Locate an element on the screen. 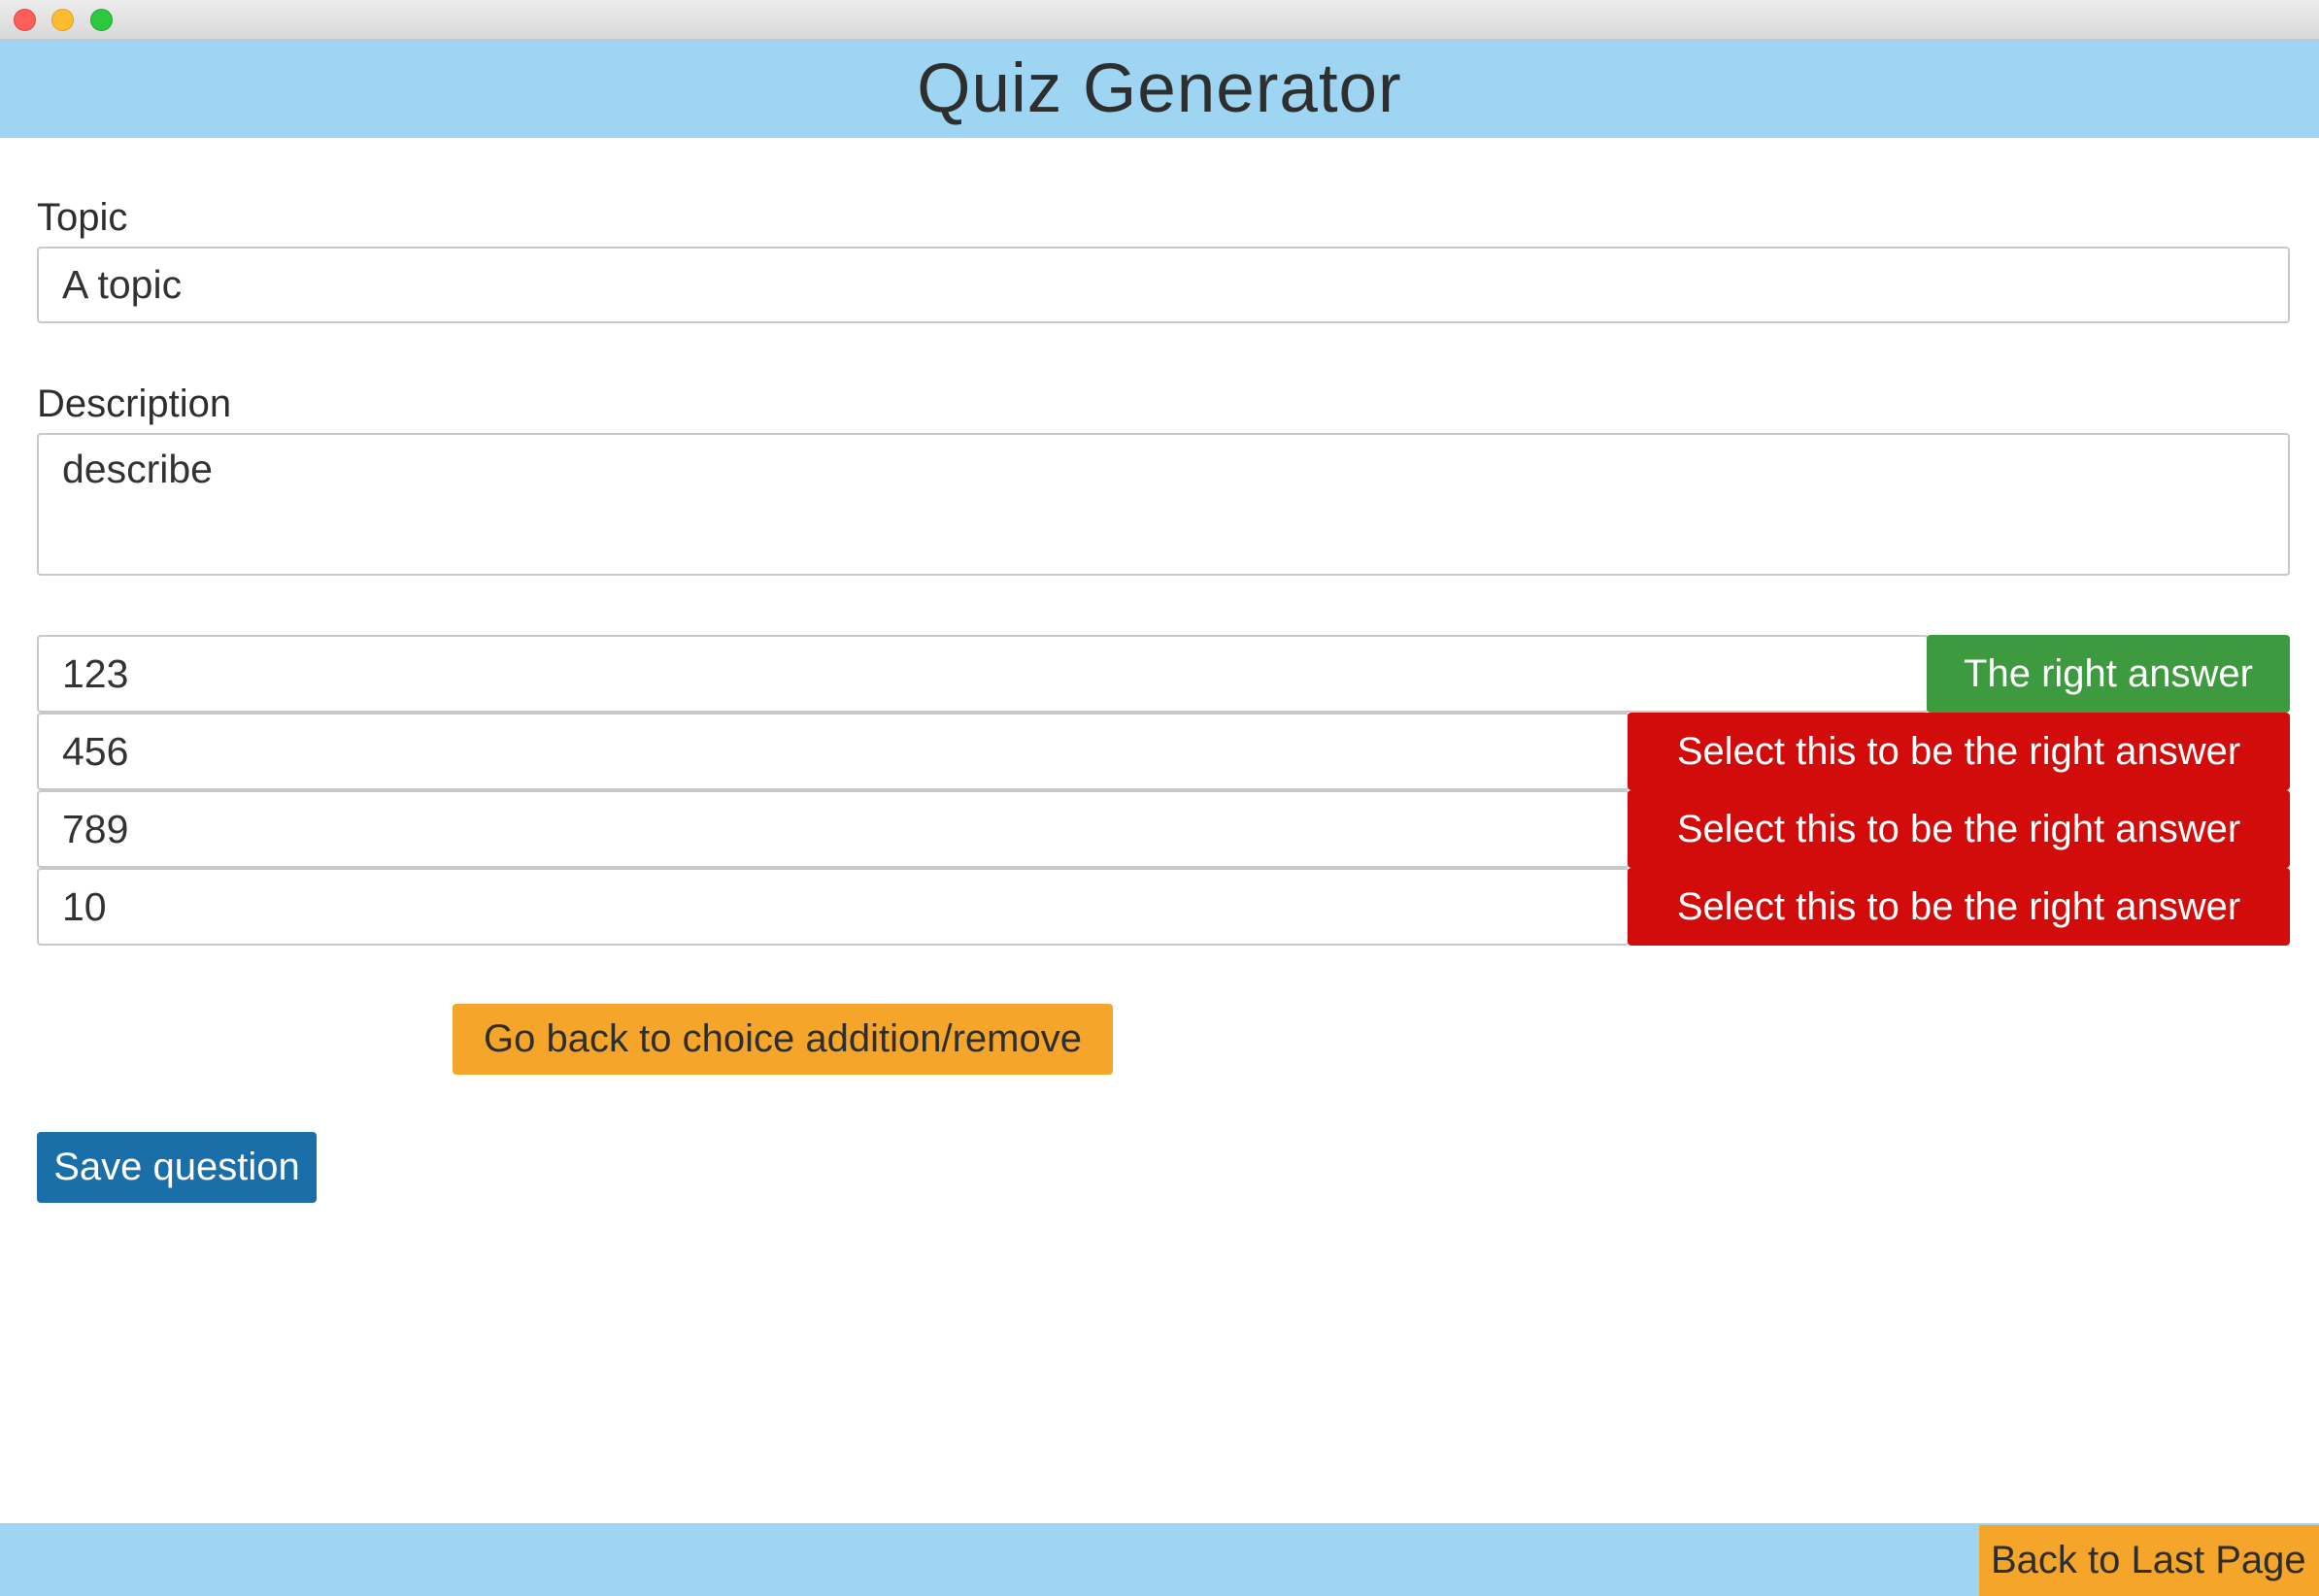 The width and height of the screenshot is (2319, 1596). close-window-icon is located at coordinates (25, 20).